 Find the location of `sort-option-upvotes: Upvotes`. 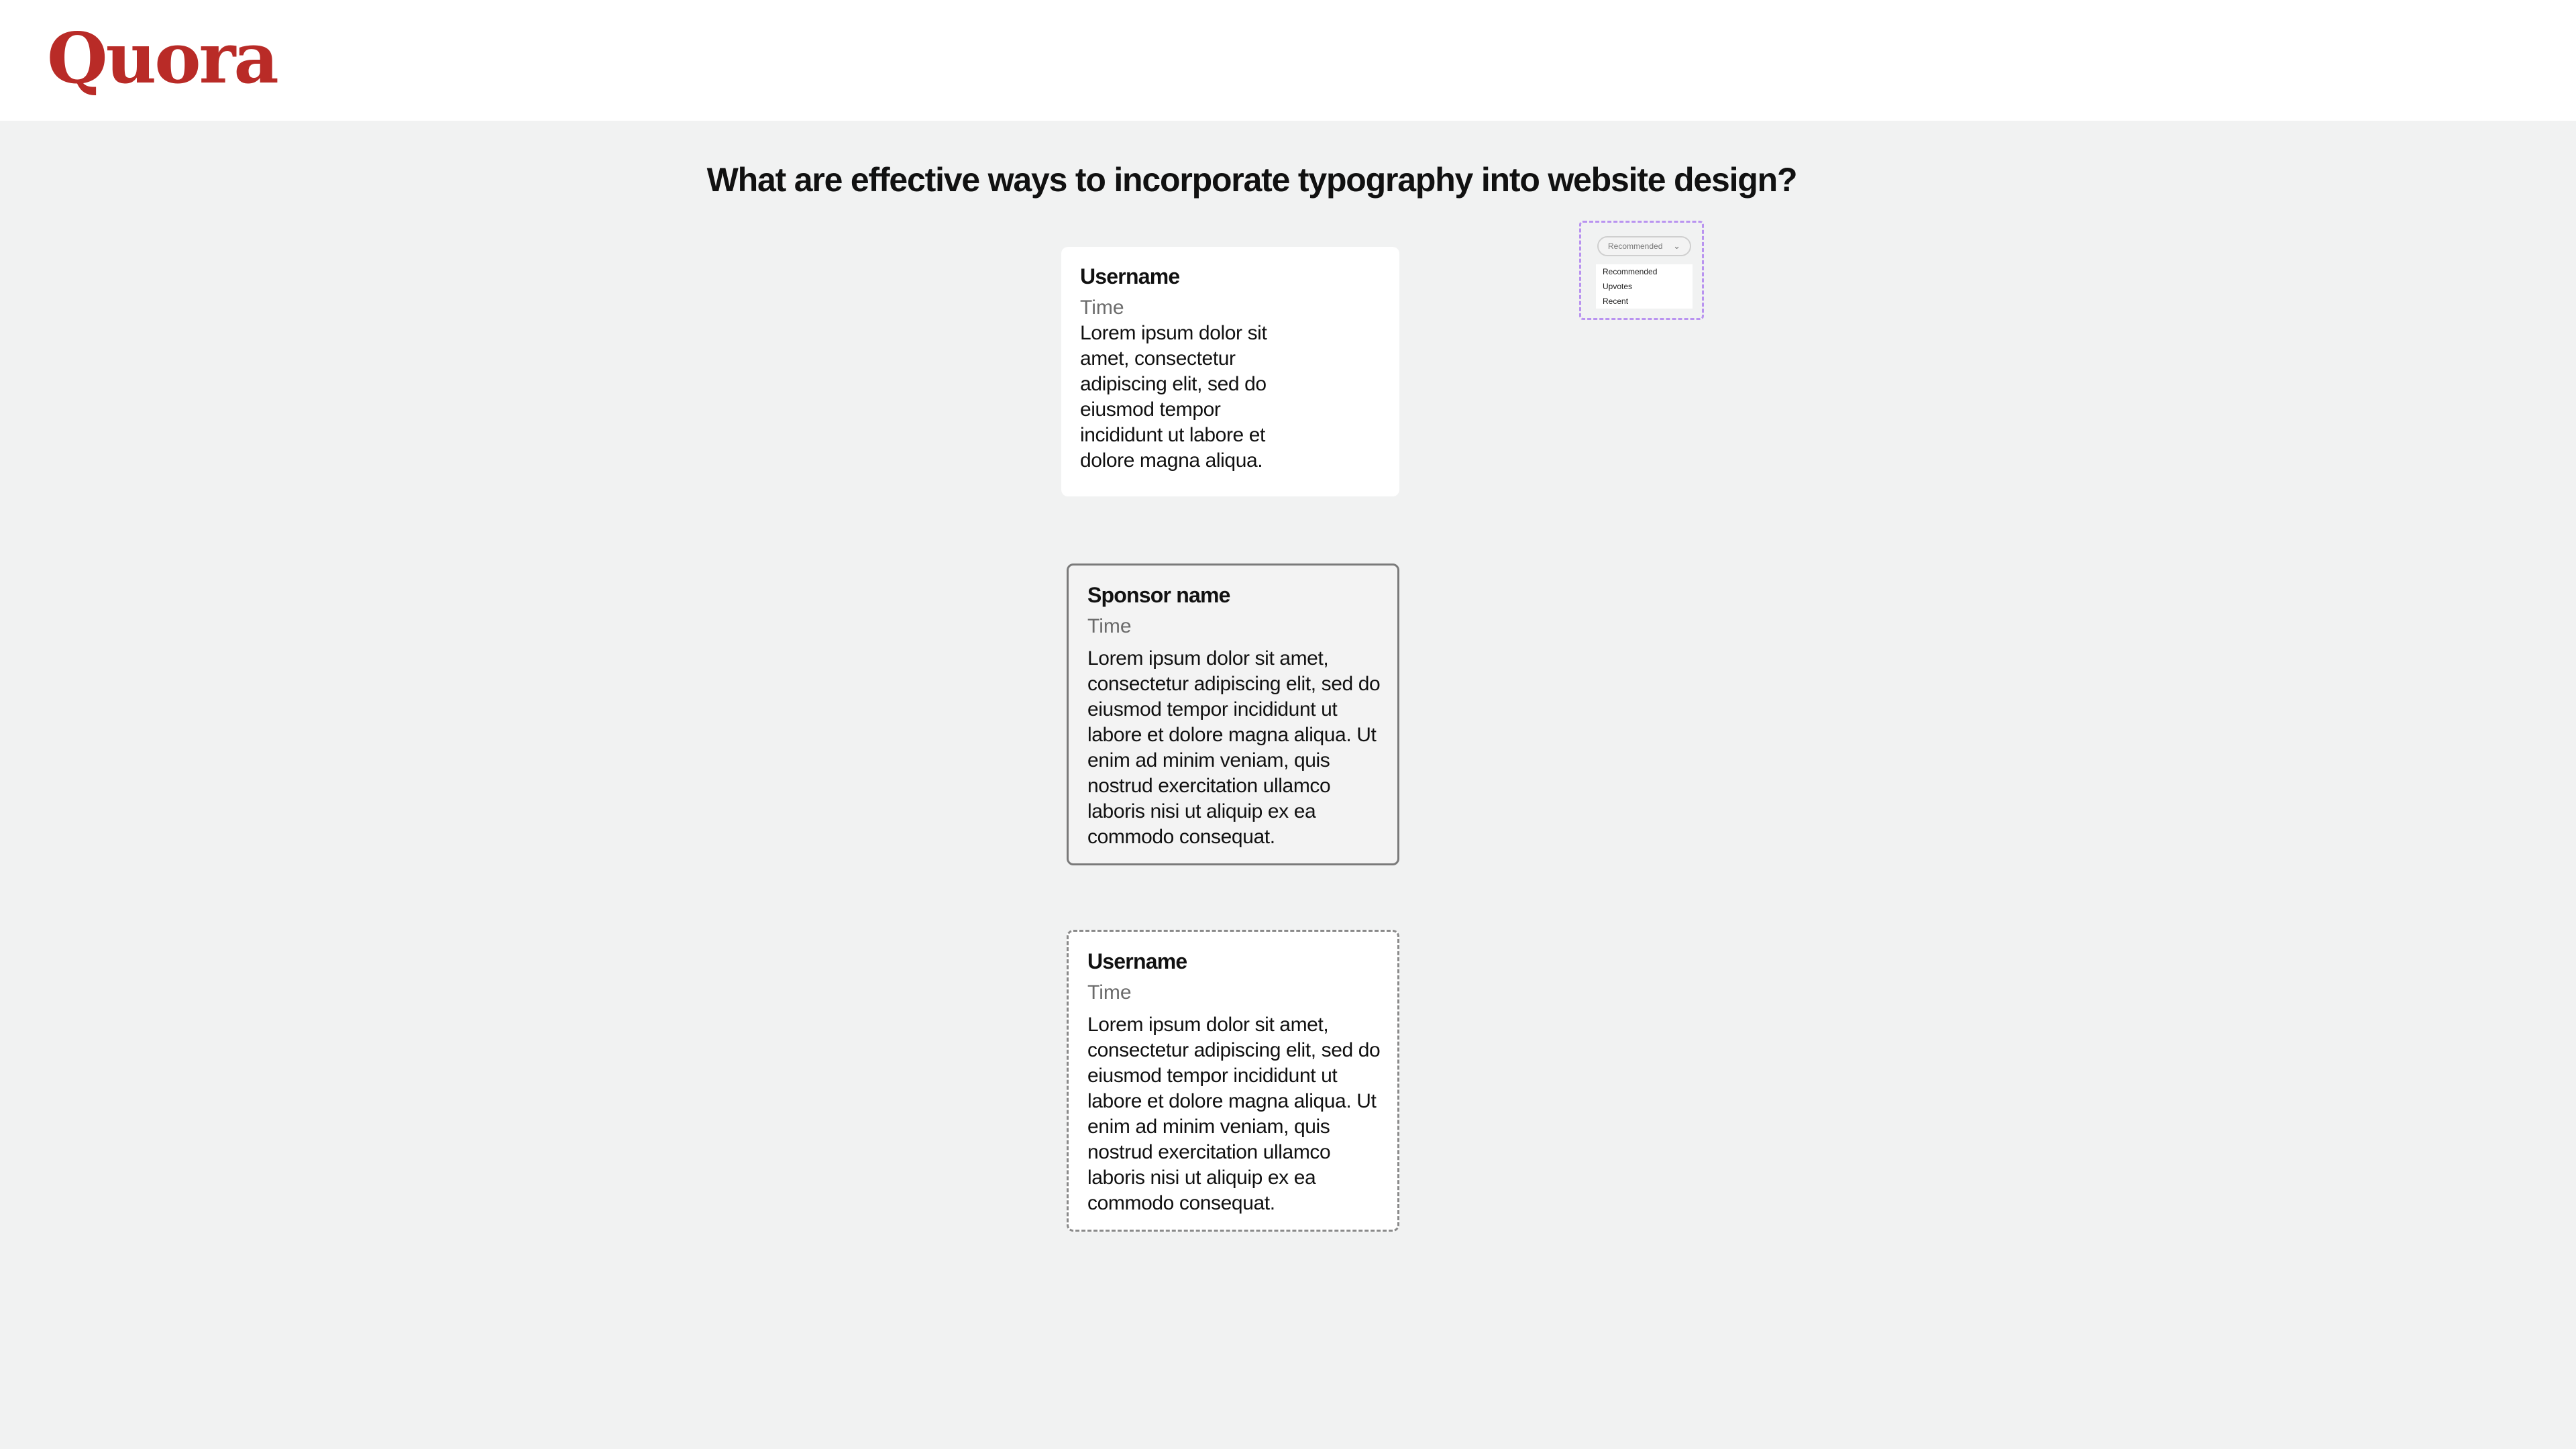

sort-option-upvotes: Upvotes is located at coordinates (1644, 286).